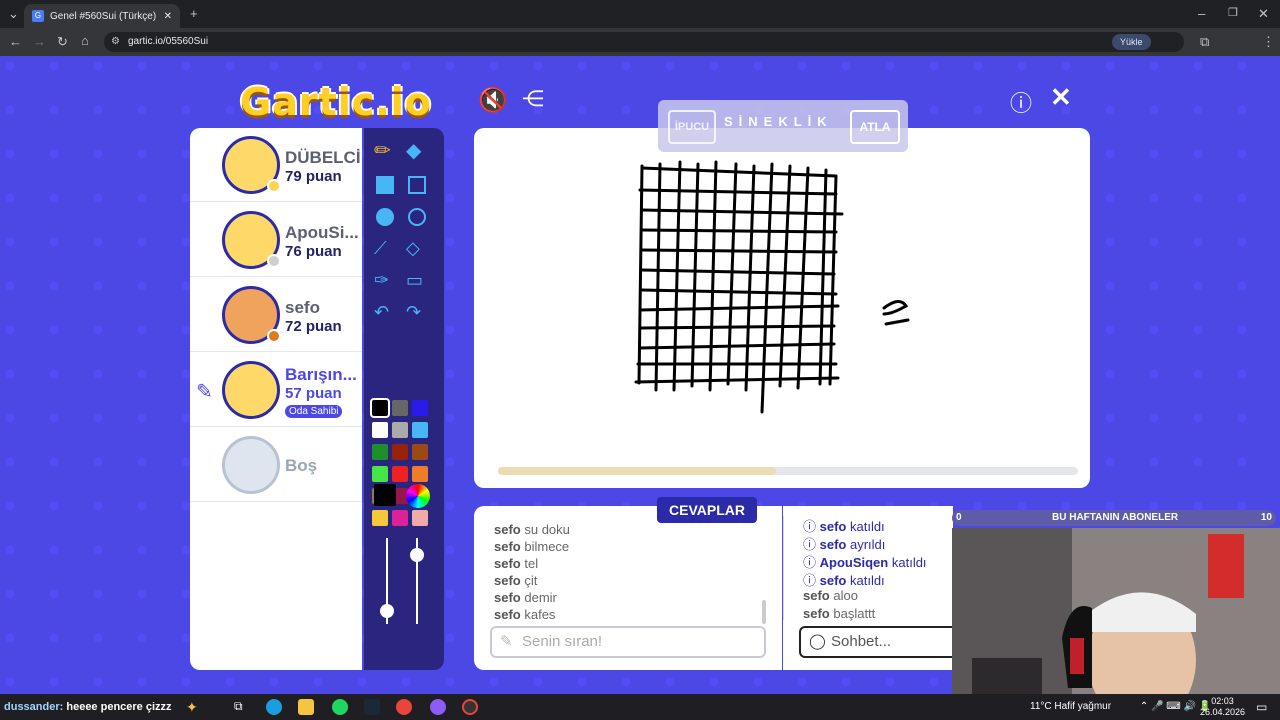 The width and height of the screenshot is (1280, 720). What do you see at coordinates (1261, 707) in the screenshot?
I see `notifications-icon: ▭` at bounding box center [1261, 707].